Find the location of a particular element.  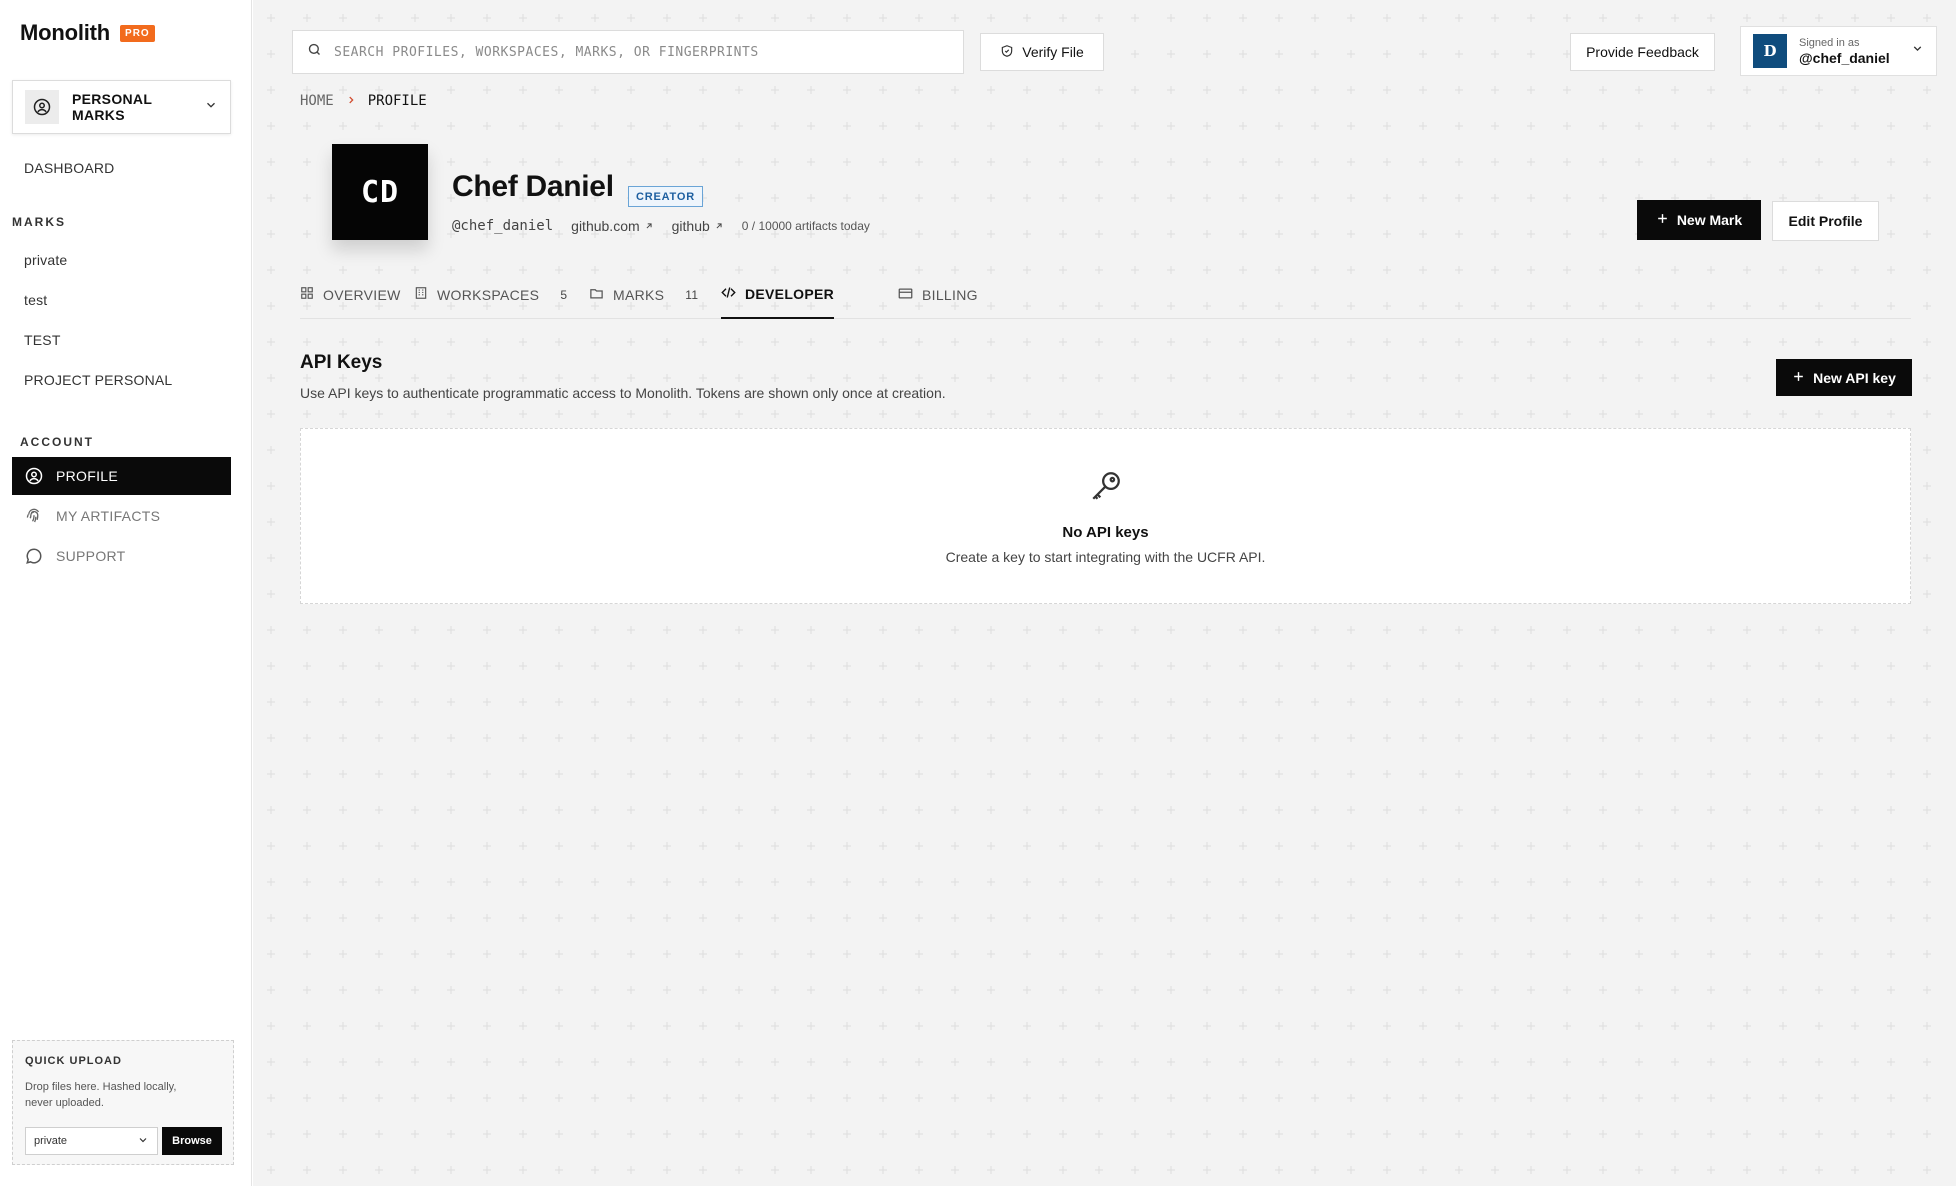

artifact-quota: 0 / 10000 artifacts today is located at coordinates (805, 226).